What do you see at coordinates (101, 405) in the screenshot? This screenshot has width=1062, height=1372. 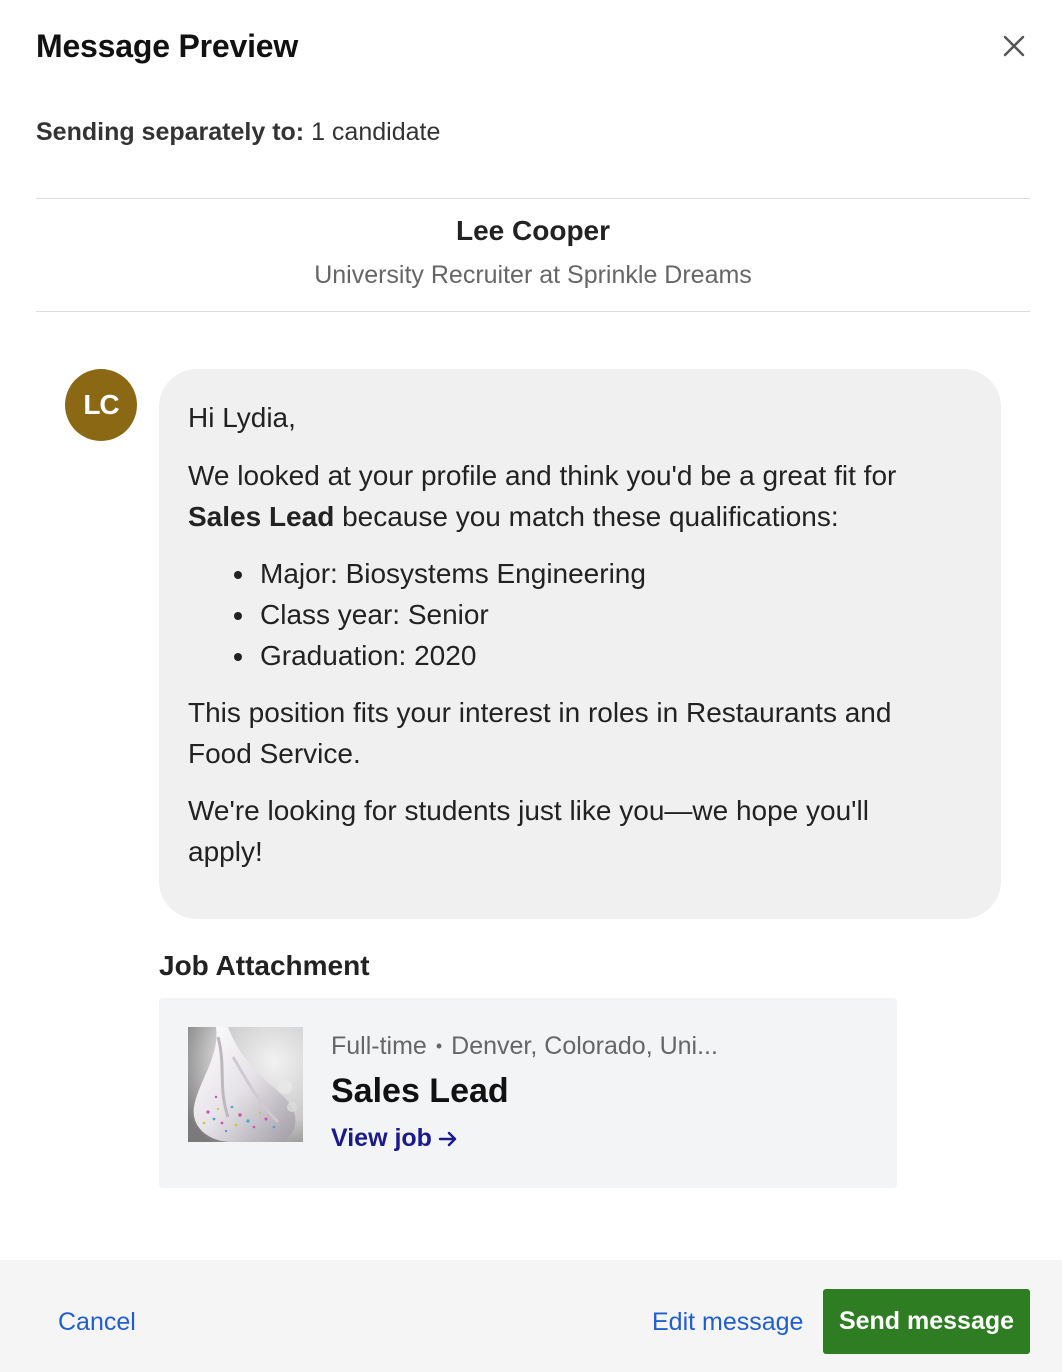 I see `avatar: LC` at bounding box center [101, 405].